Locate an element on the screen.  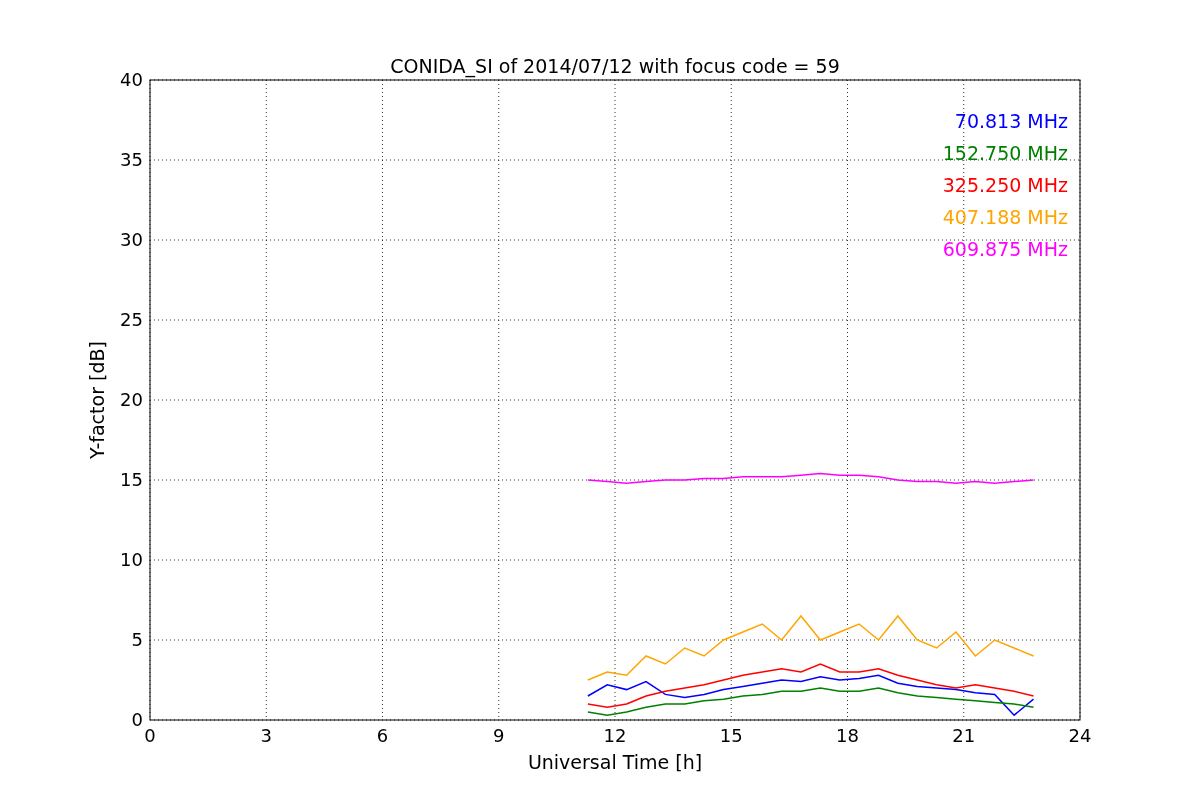
tick-label: 6 is located at coordinates (382, 735).